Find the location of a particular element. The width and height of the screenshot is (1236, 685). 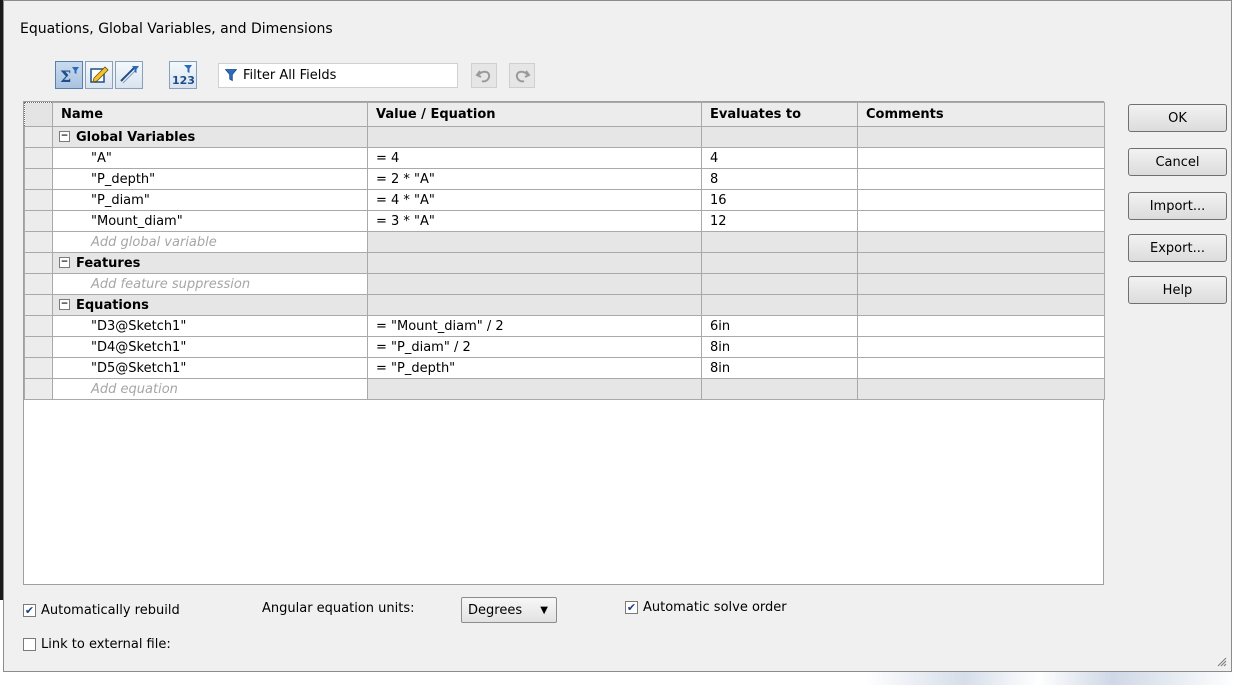

section-equations: − Equations is located at coordinates (564, 305).